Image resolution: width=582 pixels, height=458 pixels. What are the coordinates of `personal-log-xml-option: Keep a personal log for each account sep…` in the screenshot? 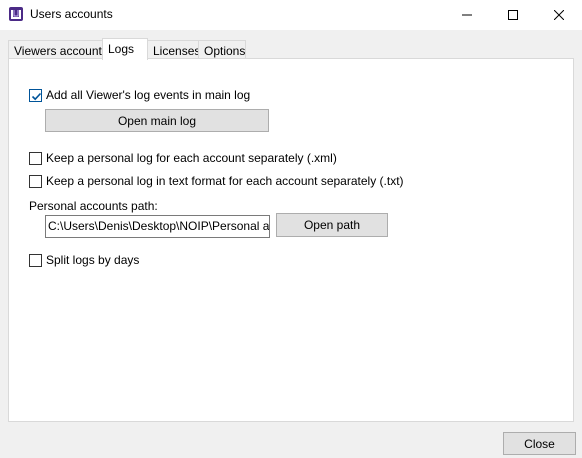 It's located at (183, 158).